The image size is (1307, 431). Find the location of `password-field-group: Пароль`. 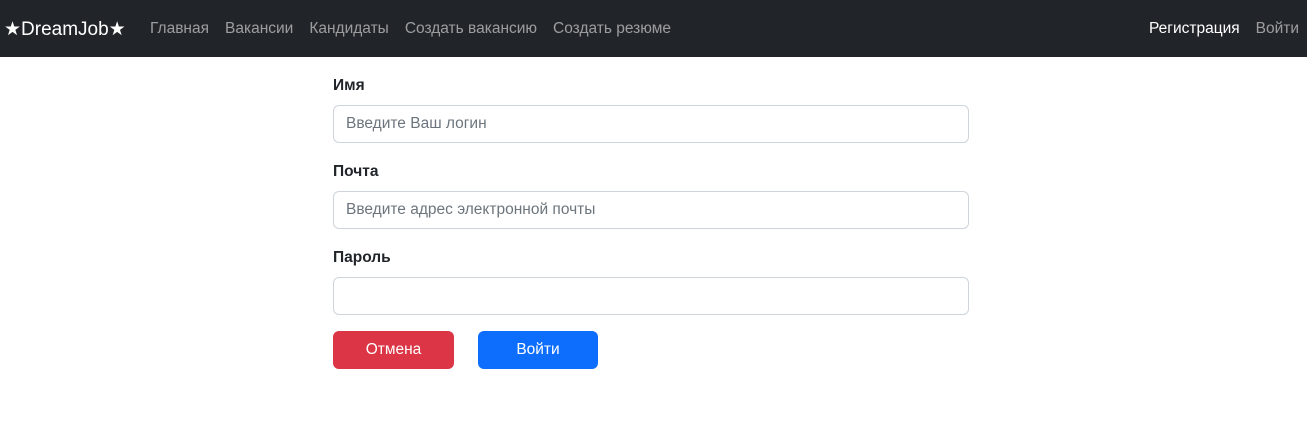

password-field-group: Пароль is located at coordinates (651, 281).